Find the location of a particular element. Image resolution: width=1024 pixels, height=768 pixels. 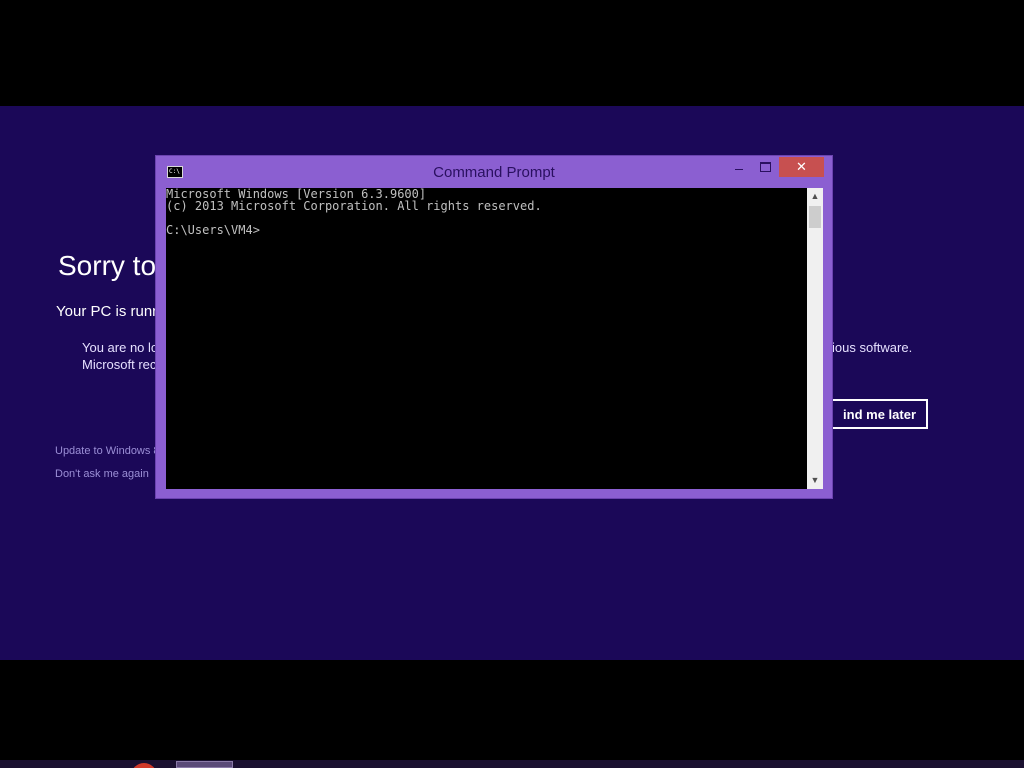

notice-subtitle: Your PC is runni is located at coordinates (110, 311).